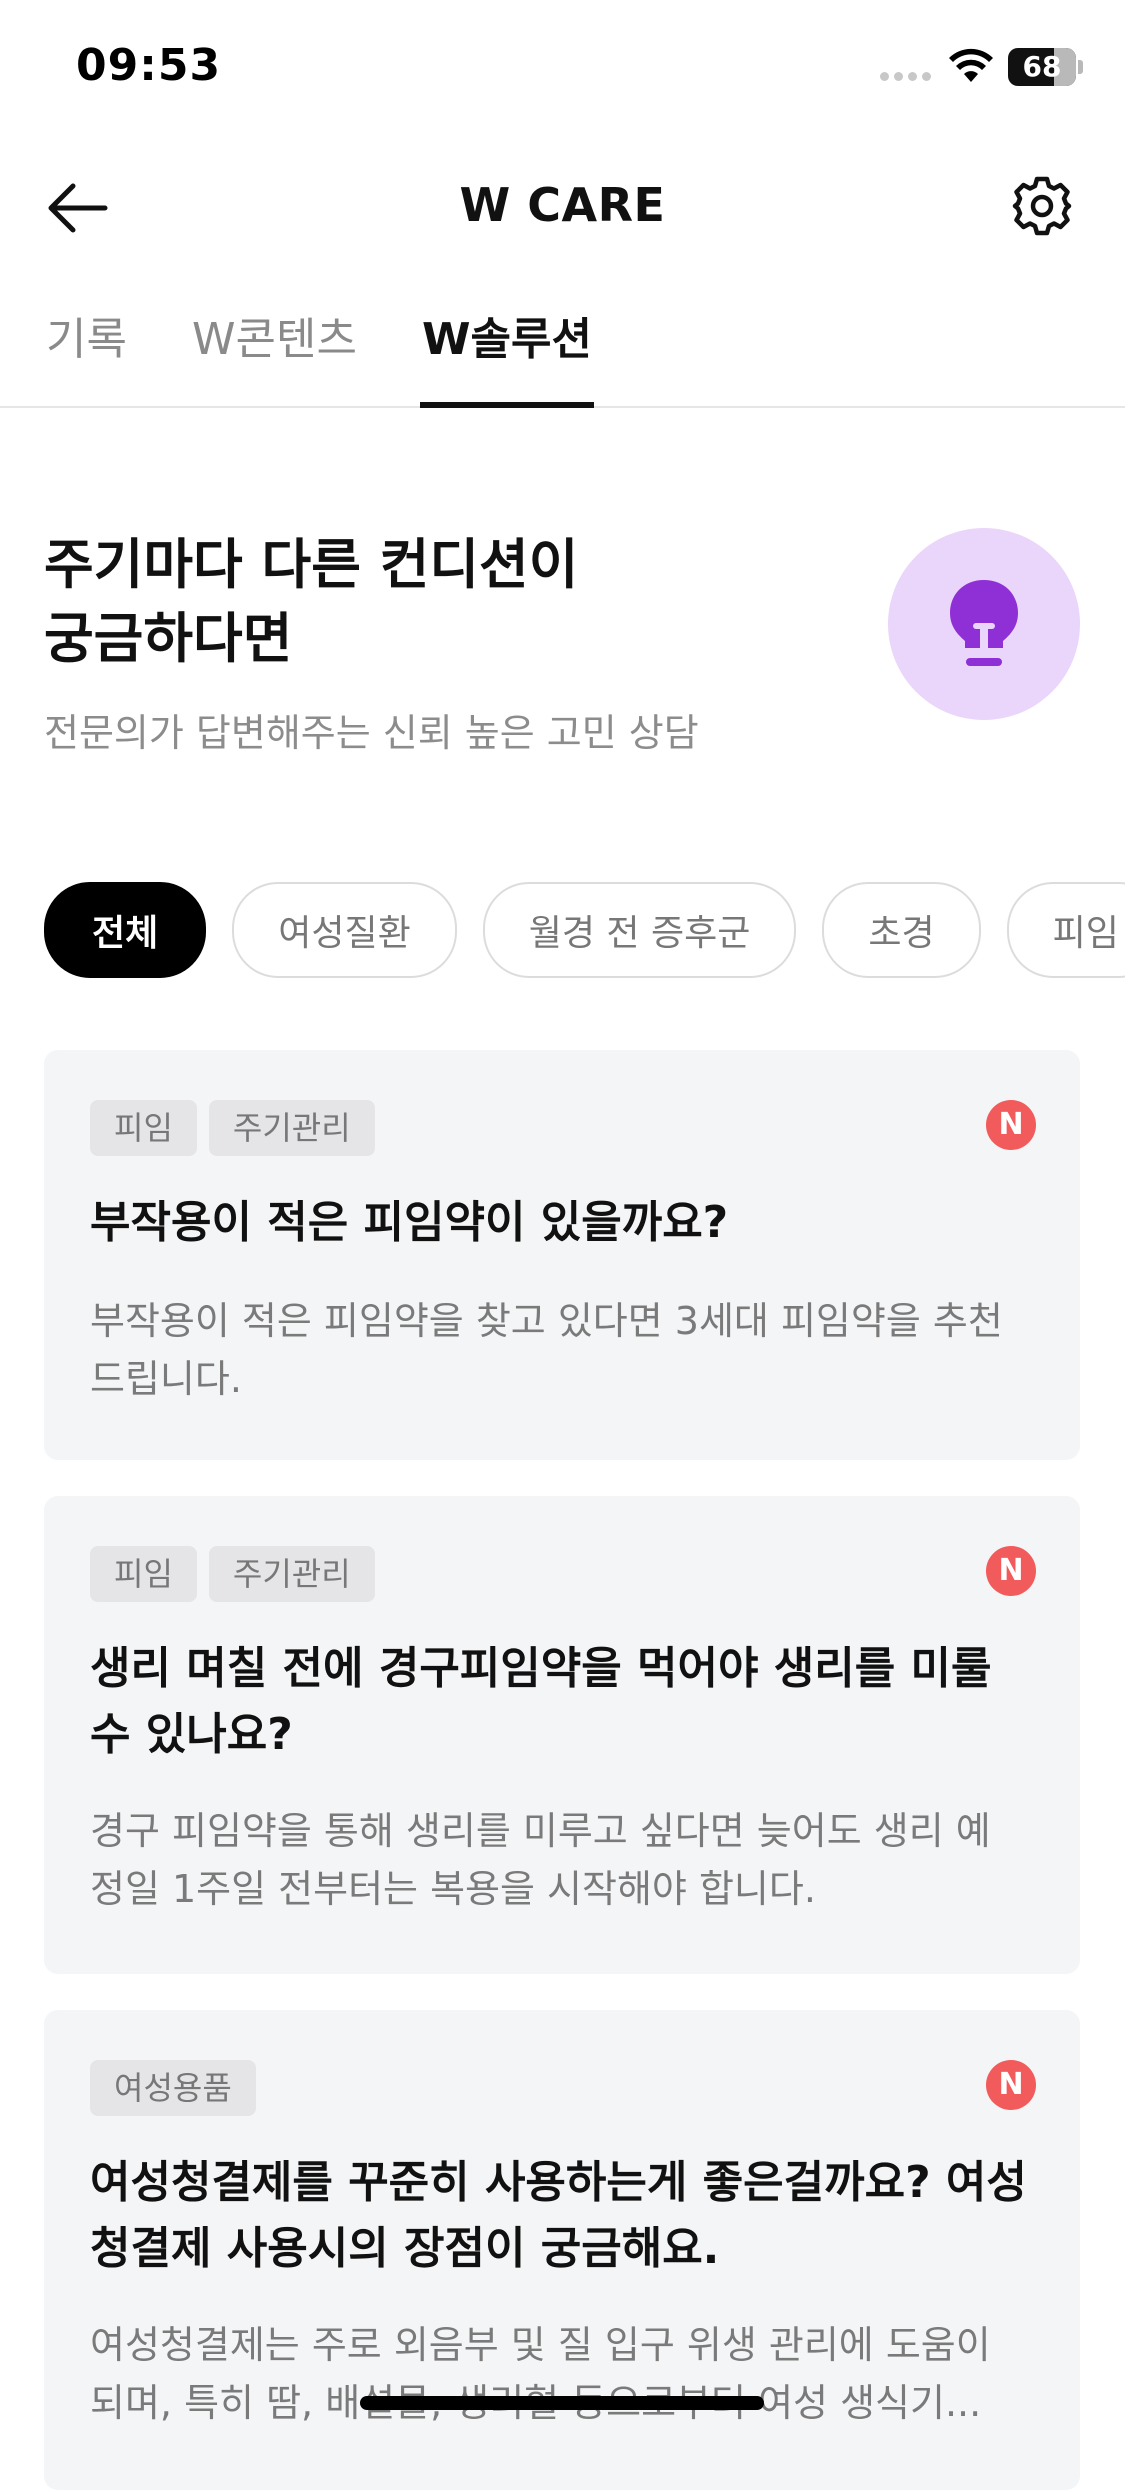 This screenshot has height=2490, width=1125. I want to click on tab-w-solution: W솔루션, so click(507, 358).